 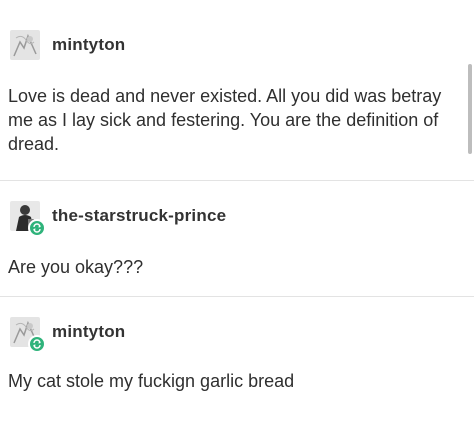 I want to click on sketch-avatar-icon, so click(x=25, y=45).